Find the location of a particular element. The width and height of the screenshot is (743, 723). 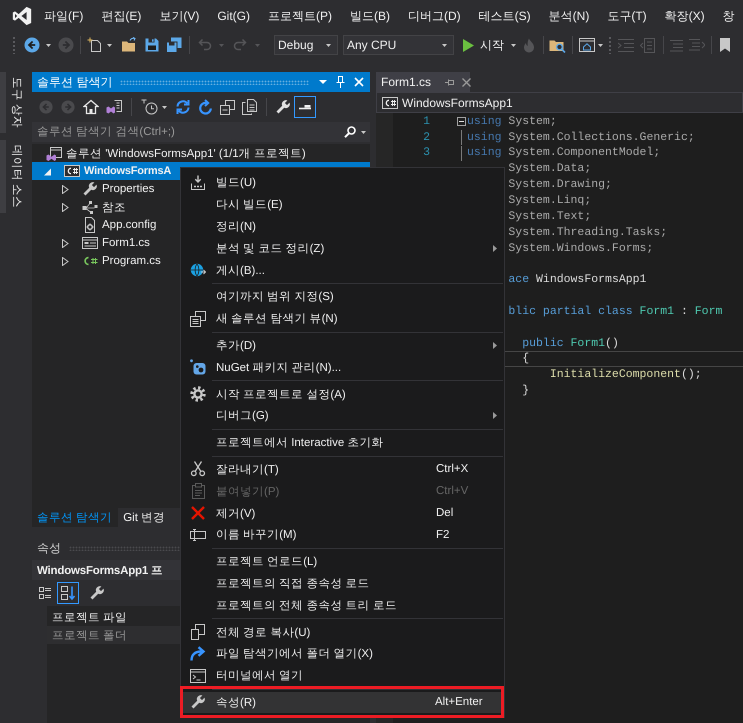

shortcut-text: Alt+Enter is located at coordinates (459, 702).